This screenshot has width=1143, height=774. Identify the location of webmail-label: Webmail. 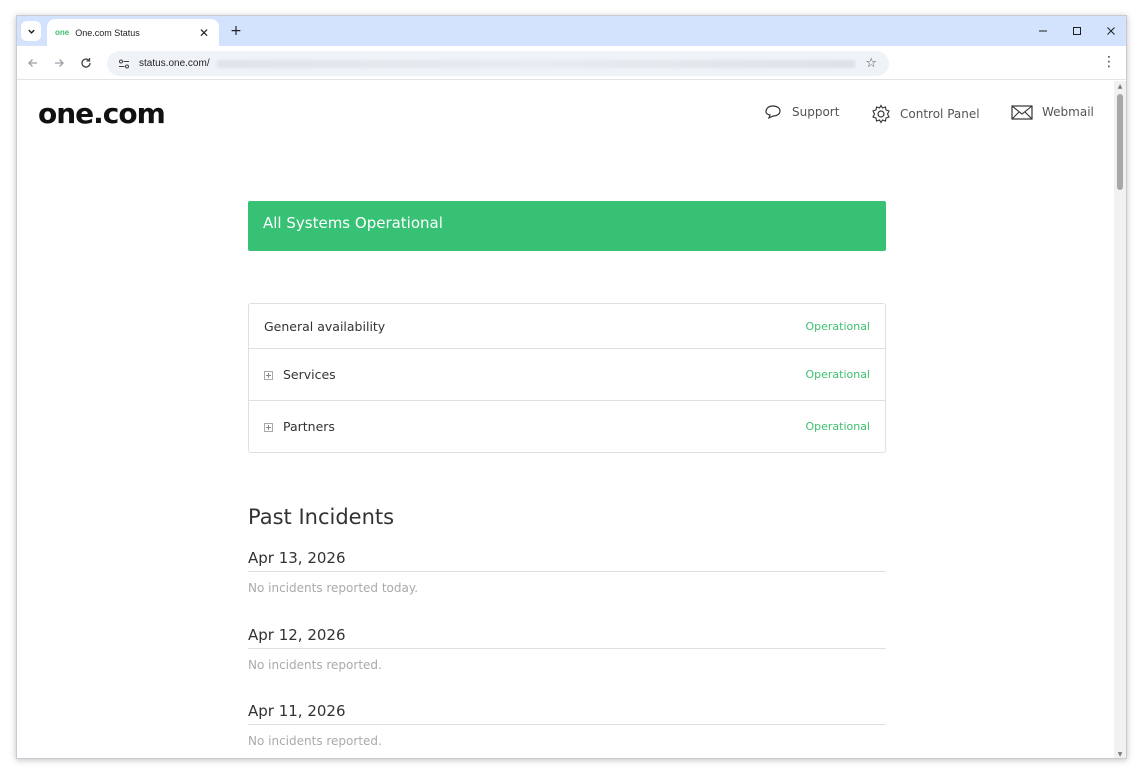
(1068, 112).